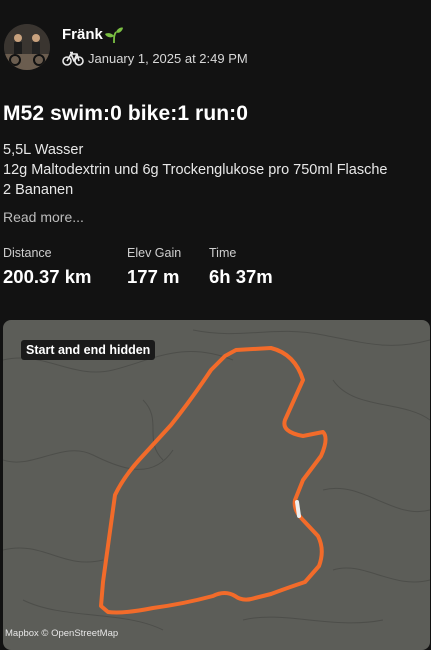 The width and height of the screenshot is (431, 650). I want to click on description-line: 2 Bananen, so click(38, 190).